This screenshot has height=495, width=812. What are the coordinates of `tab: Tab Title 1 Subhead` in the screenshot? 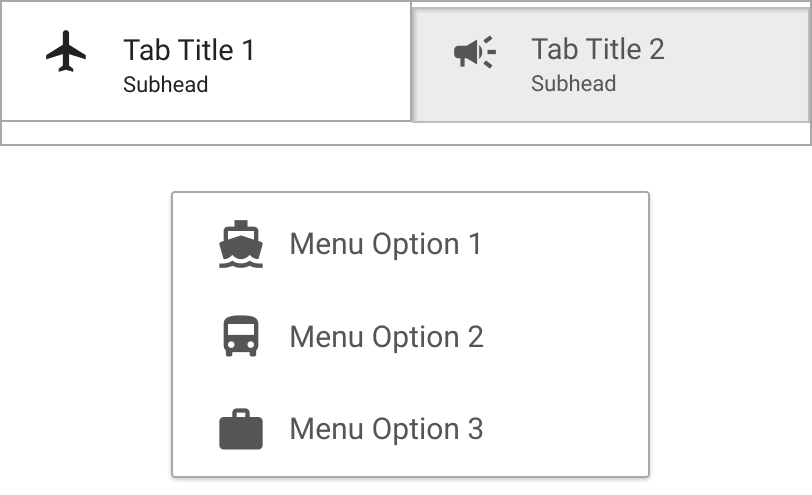 It's located at (206, 61).